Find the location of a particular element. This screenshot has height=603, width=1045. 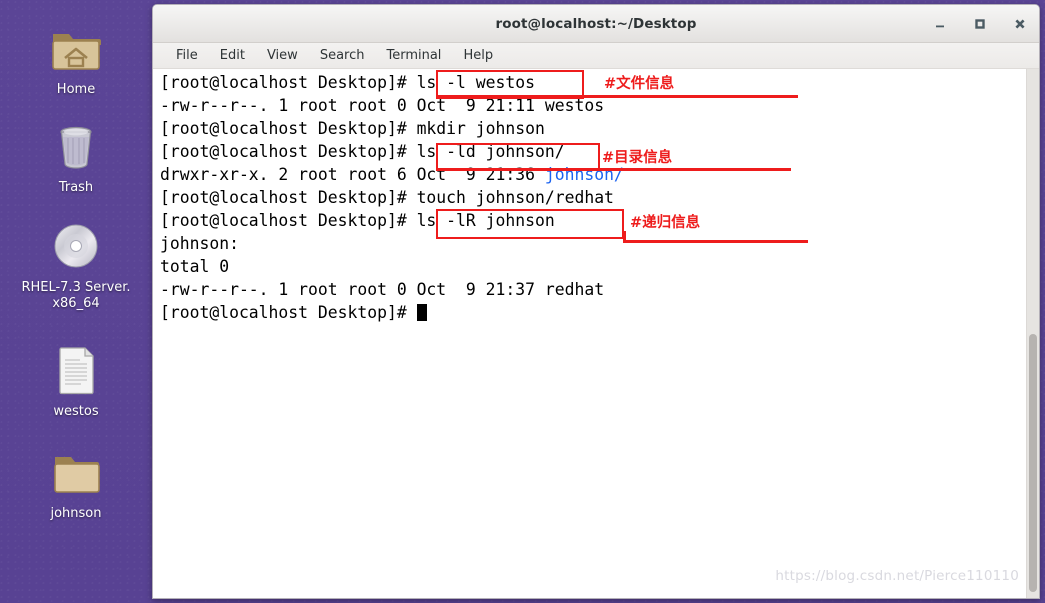

scrollbar-thumb is located at coordinates (1033, 463).